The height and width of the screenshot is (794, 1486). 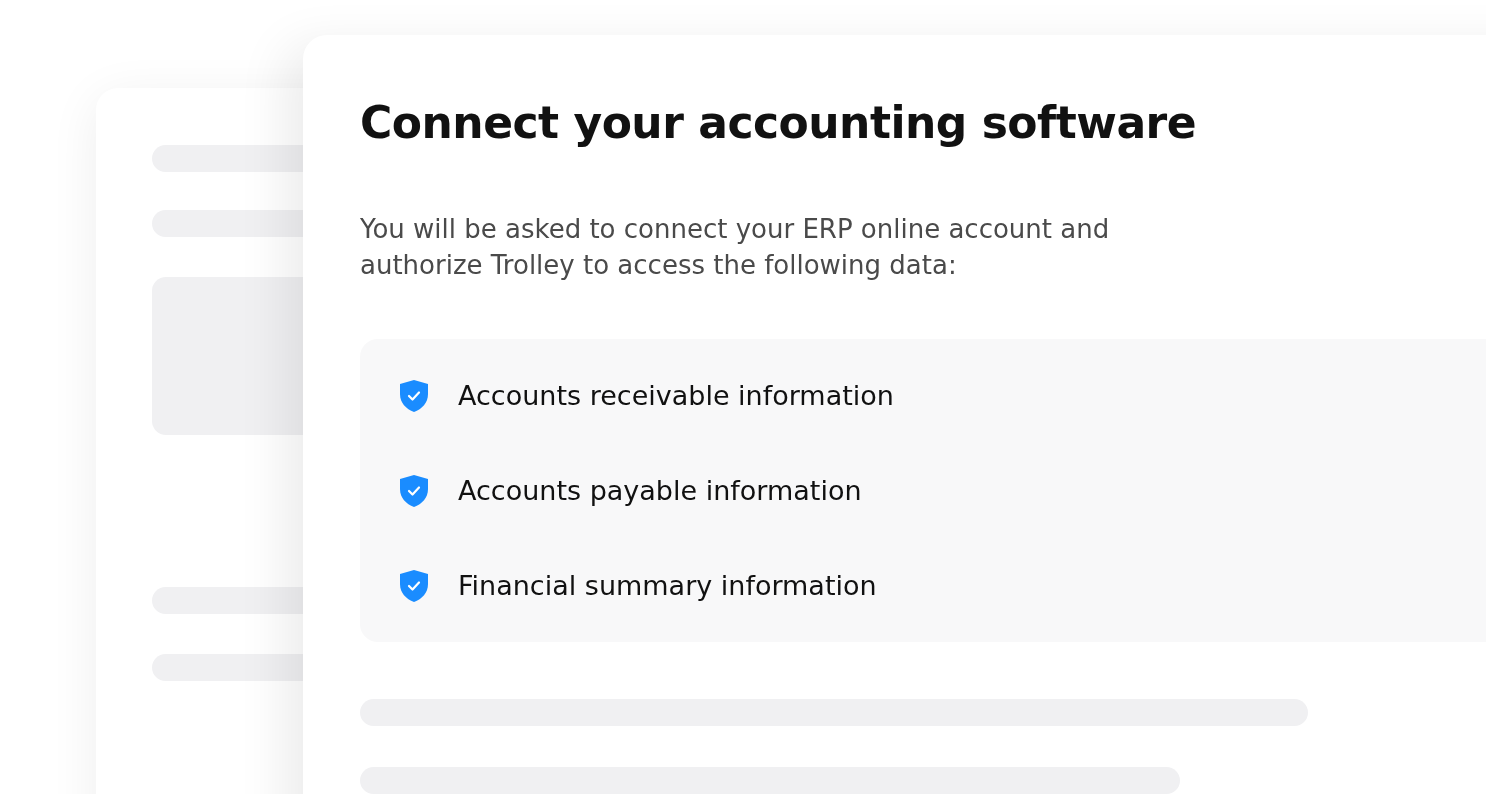 I want to click on permission-label: Accounts receivable information, so click(x=676, y=395).